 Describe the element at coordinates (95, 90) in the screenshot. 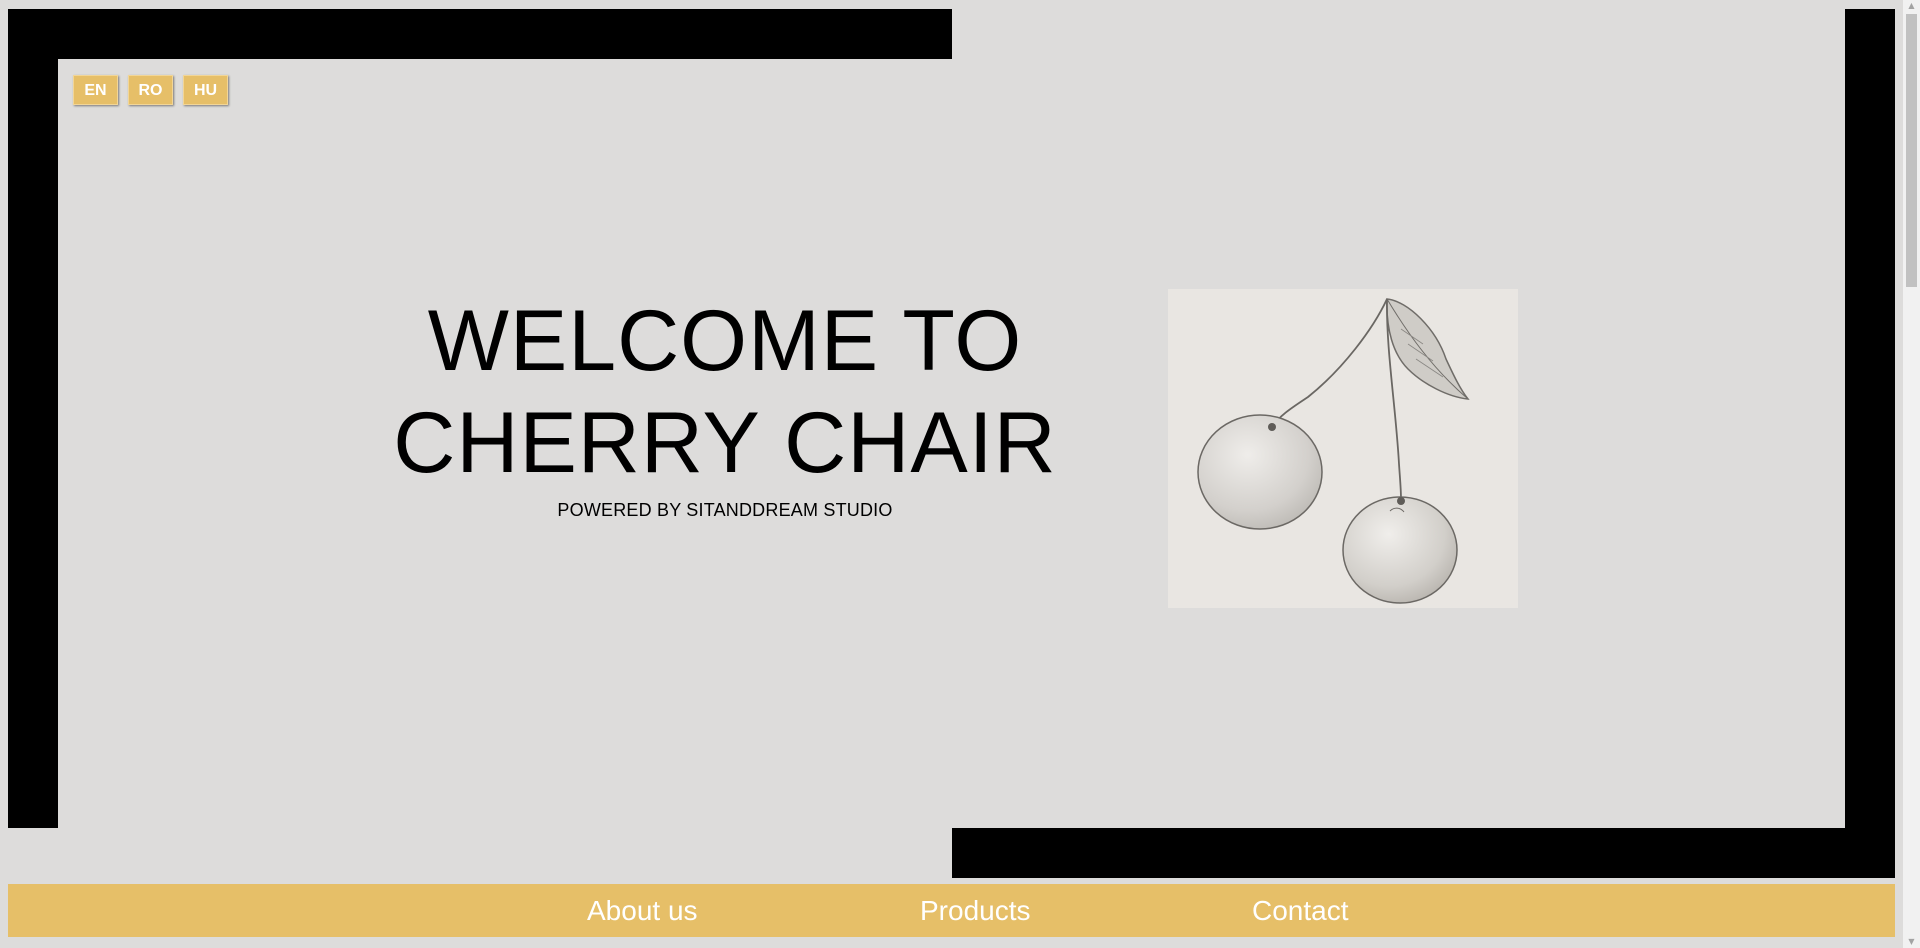

I see `language-button-en: EN` at that location.